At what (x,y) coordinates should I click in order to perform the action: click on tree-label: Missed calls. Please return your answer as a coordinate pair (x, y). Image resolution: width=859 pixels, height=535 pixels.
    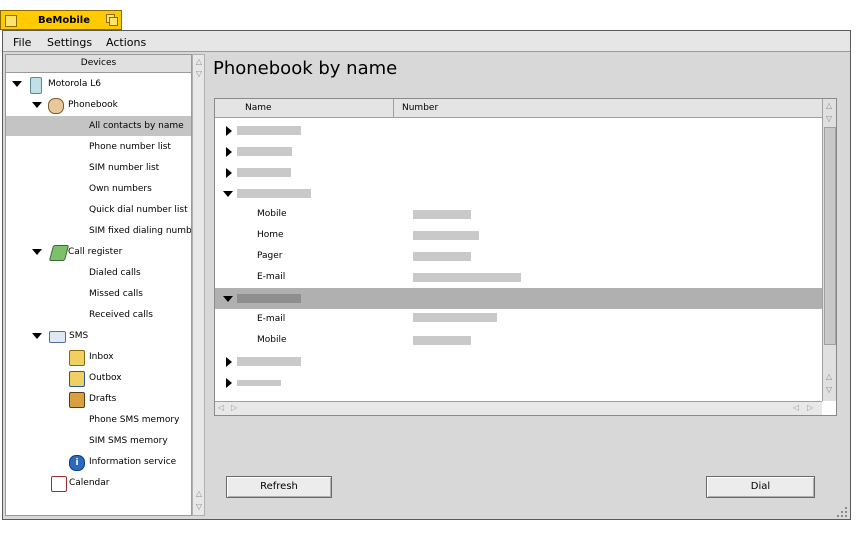
    Looking at the image, I should click on (116, 294).